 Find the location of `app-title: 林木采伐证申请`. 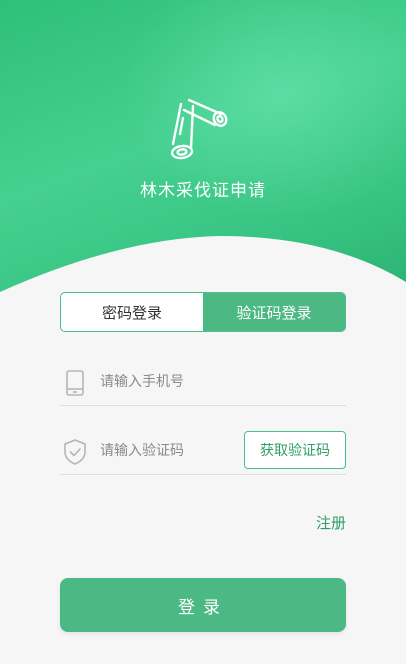

app-title: 林木采伐证申请 is located at coordinates (203, 191).